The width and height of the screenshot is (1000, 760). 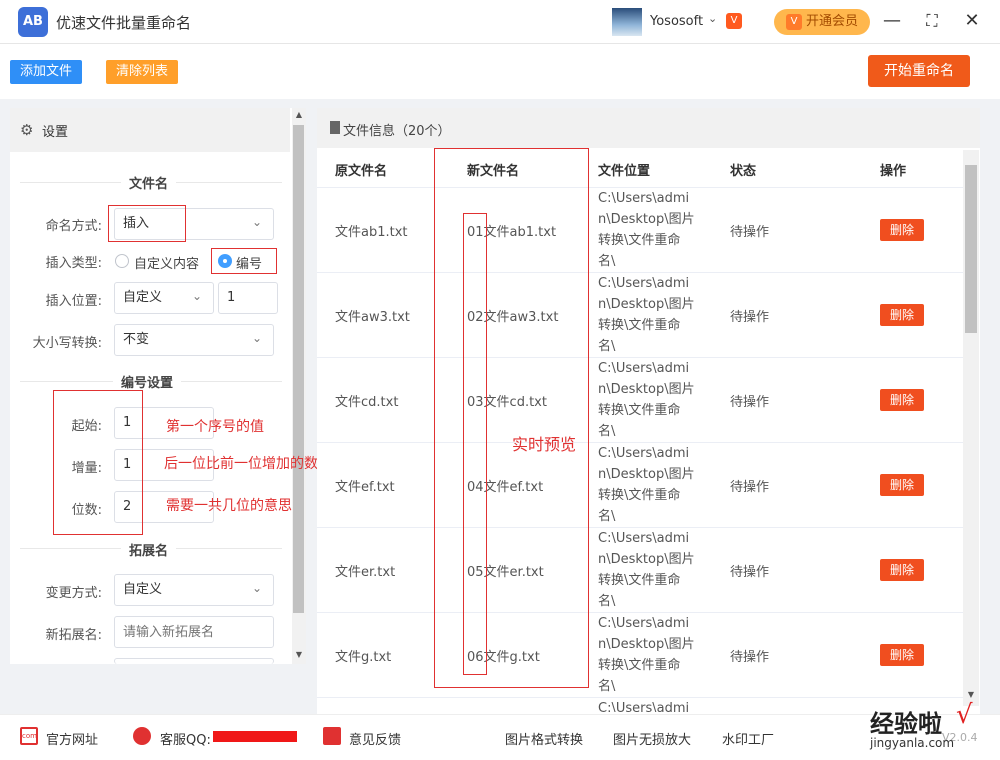 What do you see at coordinates (332, 736) in the screenshot?
I see `feedback-icon` at bounding box center [332, 736].